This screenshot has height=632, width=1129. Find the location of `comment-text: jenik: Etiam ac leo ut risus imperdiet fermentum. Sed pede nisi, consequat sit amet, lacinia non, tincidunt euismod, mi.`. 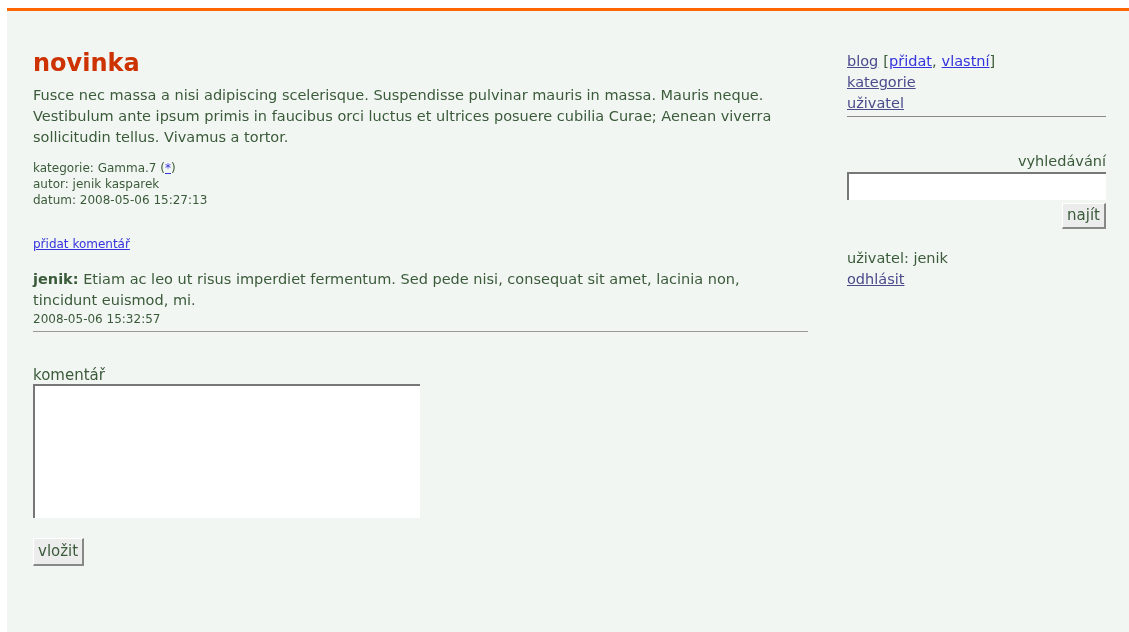

comment-text: jenik: Etiam ac leo ut risus imperdiet fermentum. Sed pede nisi, consequat sit amet, lacinia non, tincidunt euismod, mi. is located at coordinates (387, 290).